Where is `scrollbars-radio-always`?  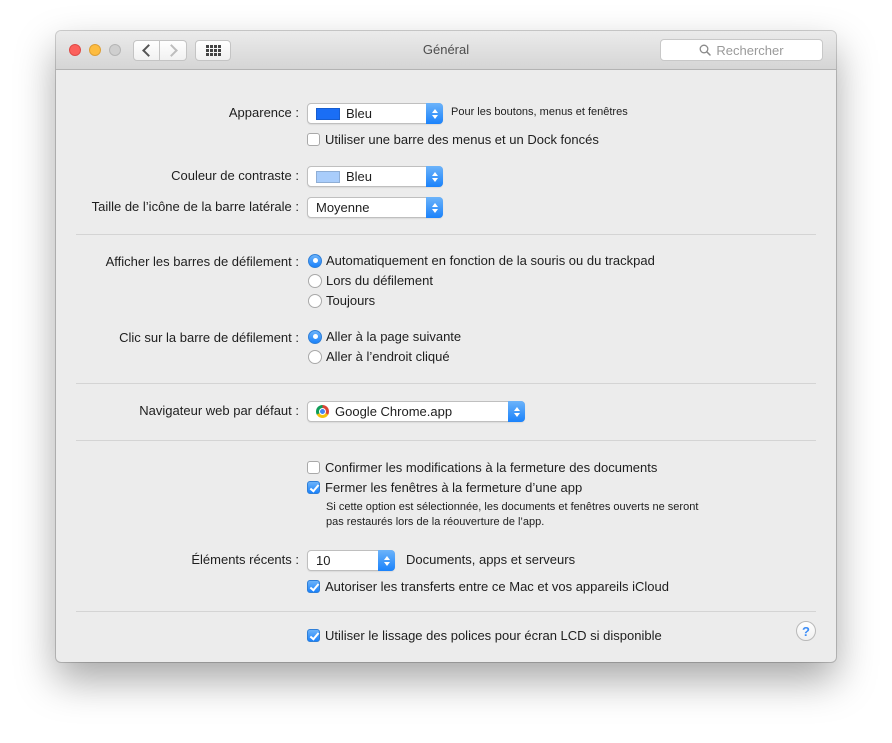
scrollbars-radio-always is located at coordinates (315, 300).